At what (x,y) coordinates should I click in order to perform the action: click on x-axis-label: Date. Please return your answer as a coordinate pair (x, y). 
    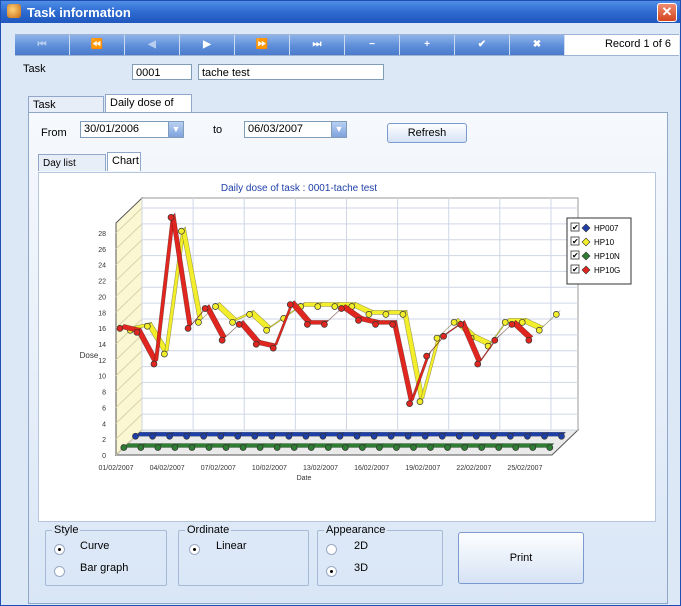
    Looking at the image, I should click on (304, 478).